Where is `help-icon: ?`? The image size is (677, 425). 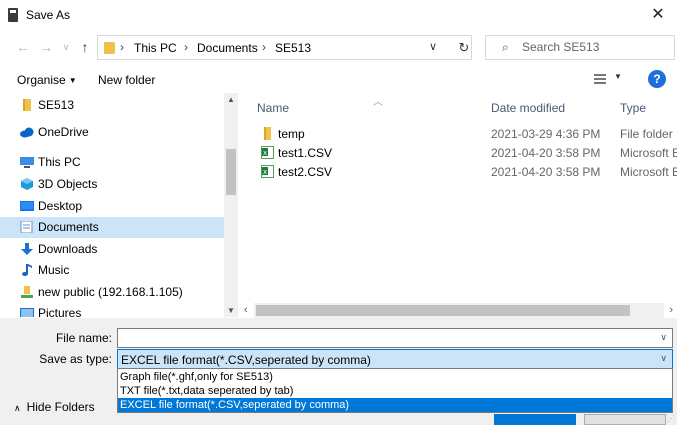
help-icon: ? is located at coordinates (657, 79).